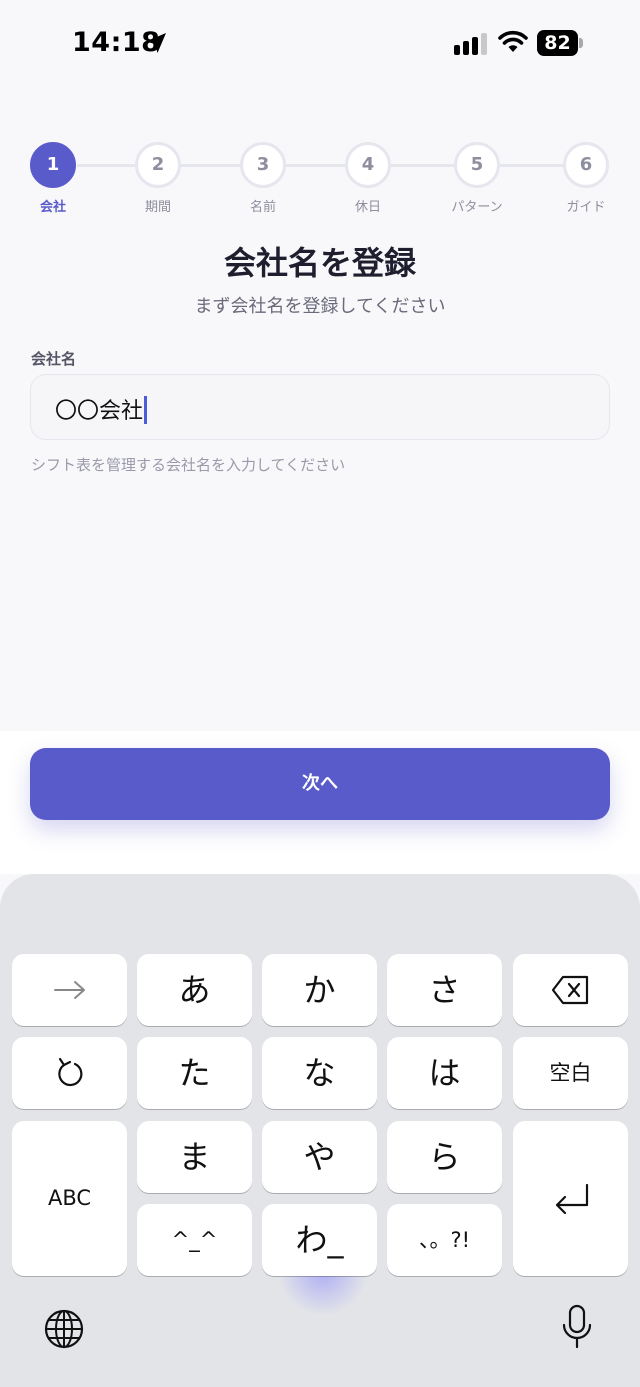 The height and width of the screenshot is (1387, 640). I want to click on key-na: な, so click(319, 1073).